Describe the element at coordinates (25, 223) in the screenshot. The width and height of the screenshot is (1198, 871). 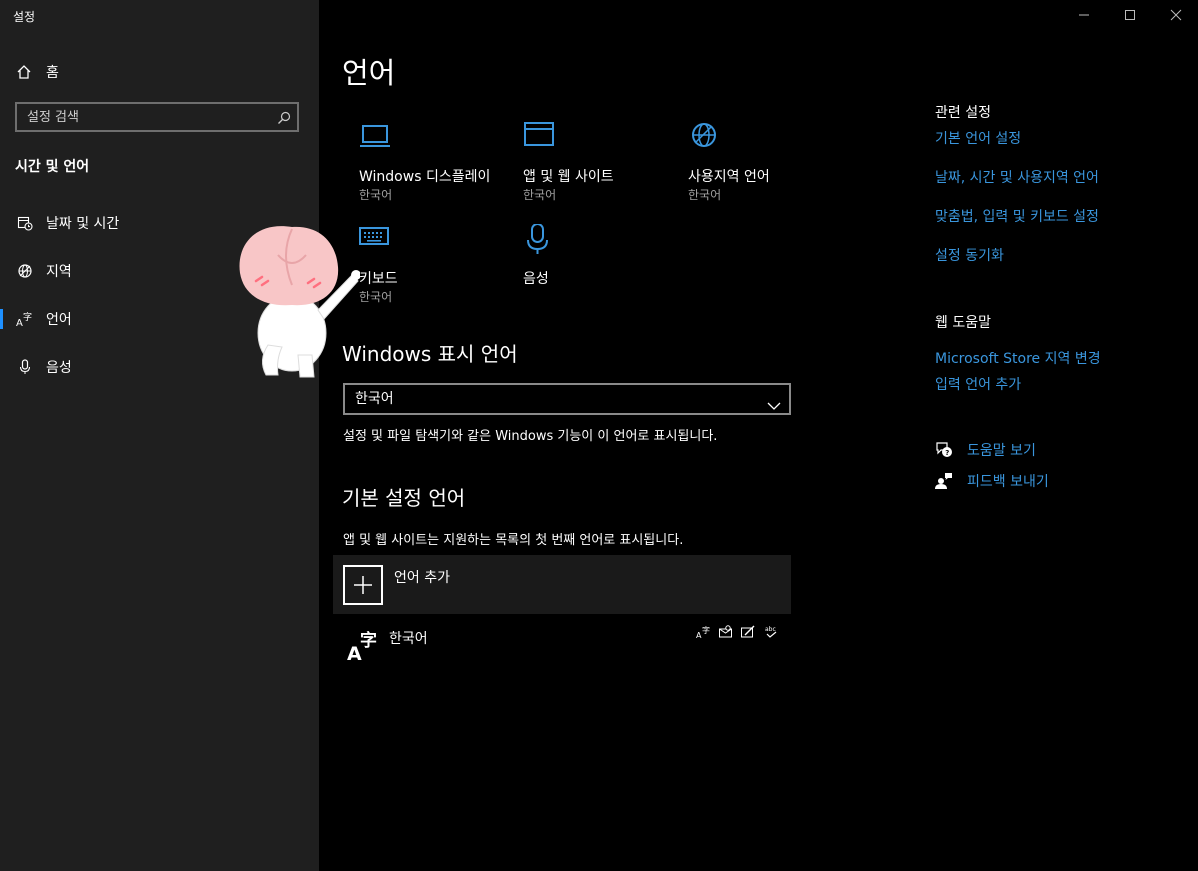
I see `calendar-clock-icon` at that location.